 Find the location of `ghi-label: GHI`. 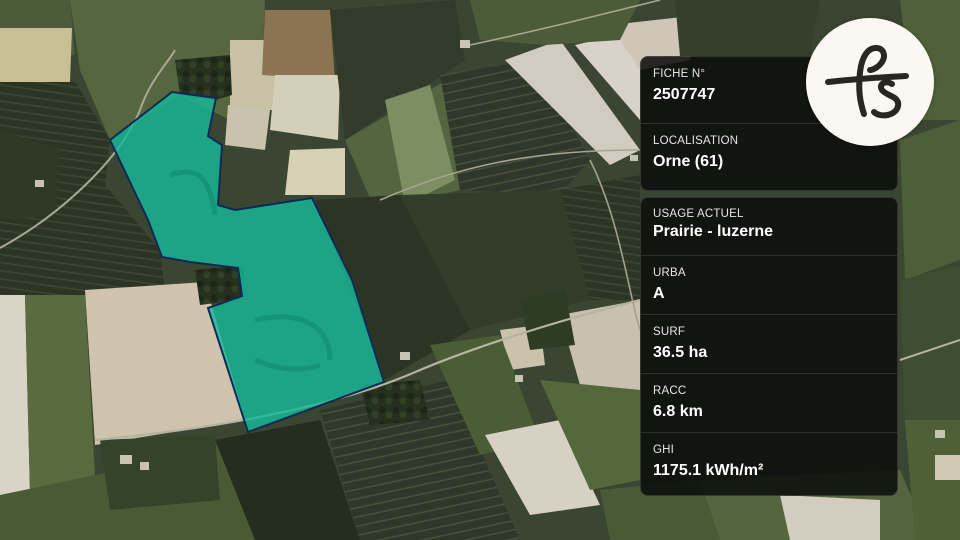

ghi-label: GHI is located at coordinates (664, 450).